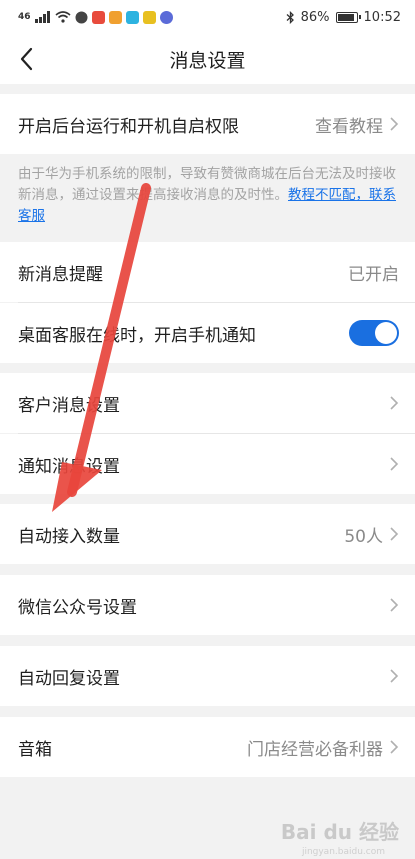  What do you see at coordinates (69, 466) in the screenshot?
I see `notice-message-settings-label: 通知消息设置` at bounding box center [69, 466].